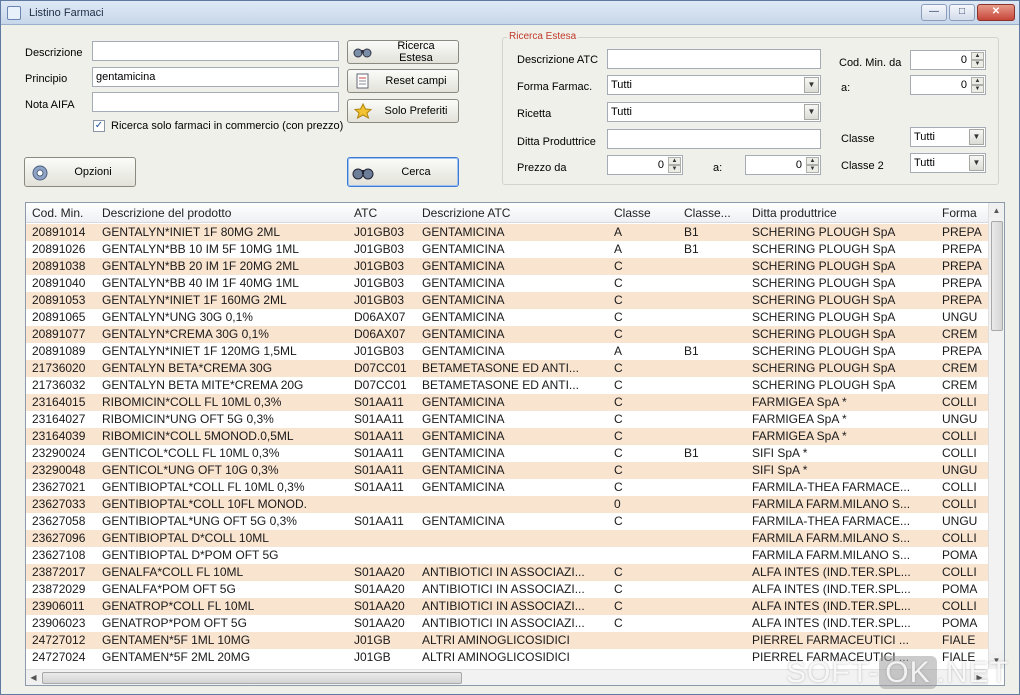 The image size is (1020, 695). I want to click on classe2-select: Tutti ▼, so click(948, 163).